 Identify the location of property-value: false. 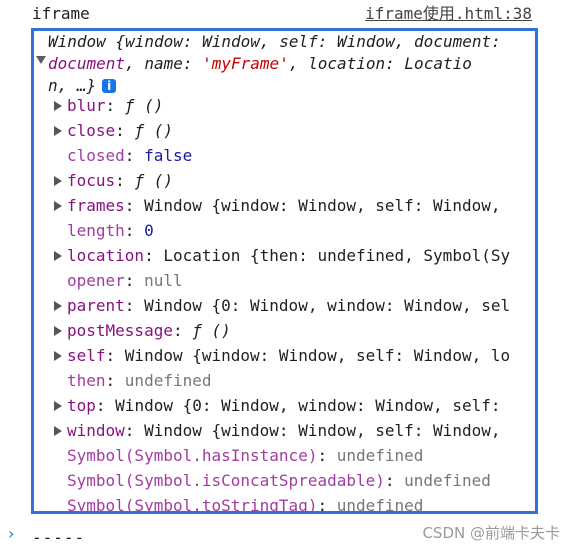
(168, 155).